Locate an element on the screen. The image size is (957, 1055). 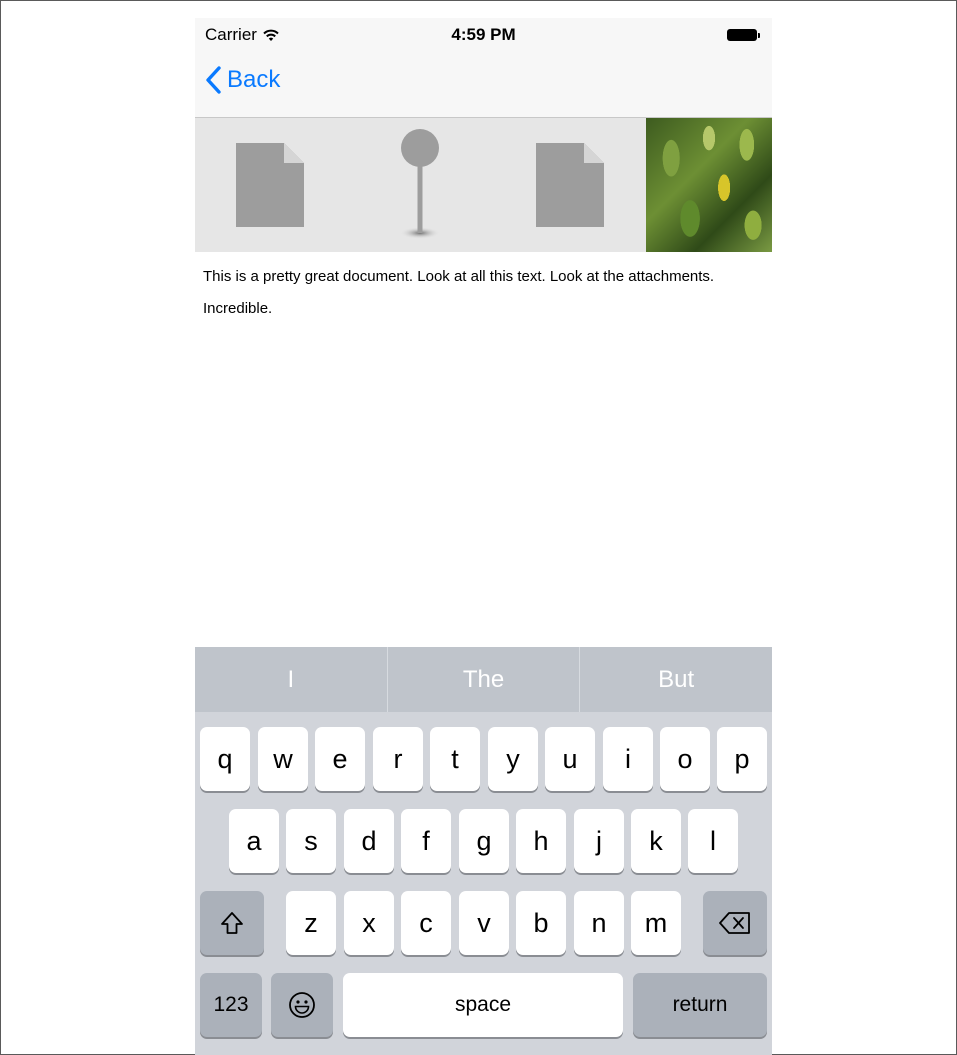
leaf-photo-attachment is located at coordinates (709, 185).